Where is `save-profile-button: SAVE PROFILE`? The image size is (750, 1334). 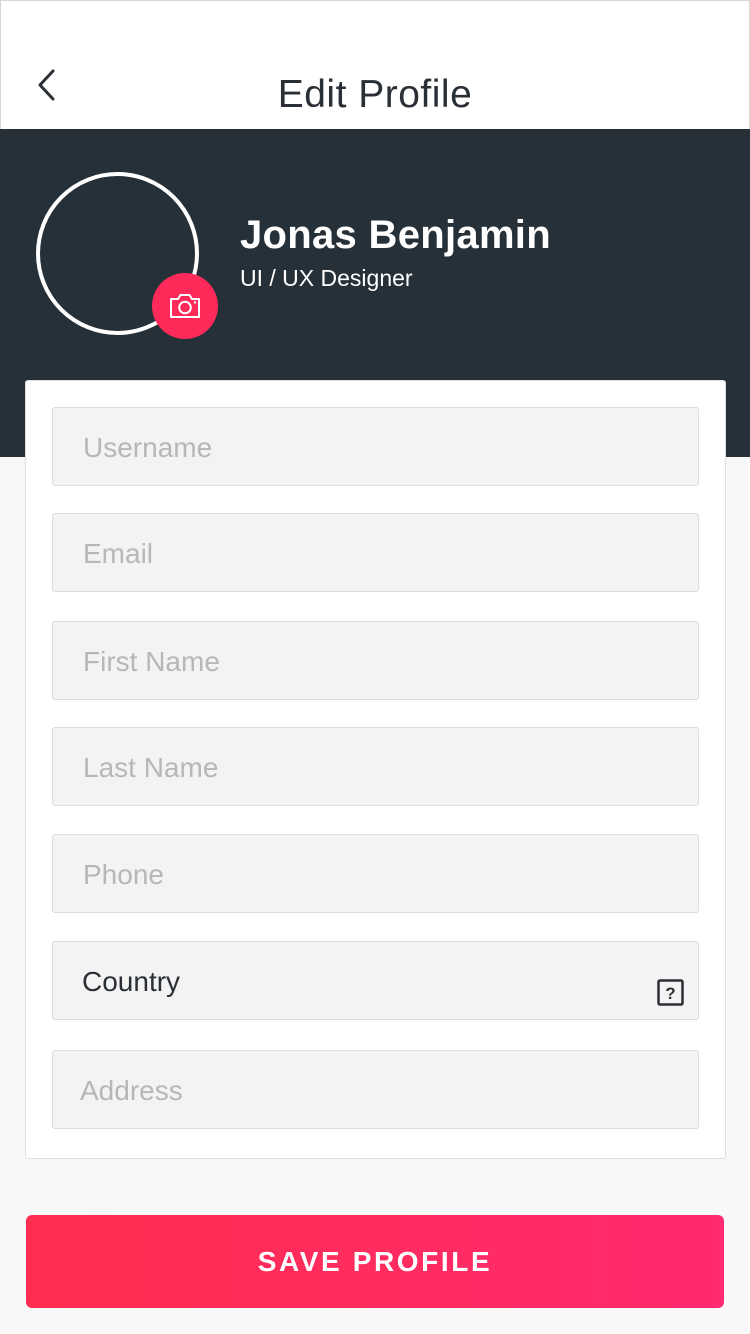 save-profile-button: SAVE PROFILE is located at coordinates (375, 1261).